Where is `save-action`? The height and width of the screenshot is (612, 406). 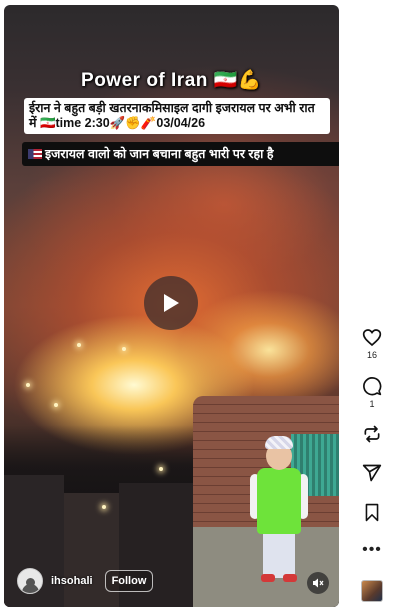
save-action is located at coordinates (372, 512).